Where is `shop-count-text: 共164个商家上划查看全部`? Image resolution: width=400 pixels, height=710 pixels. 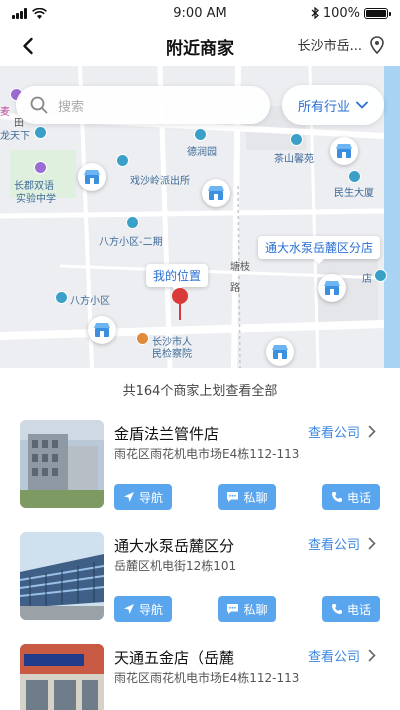 shop-count-text: 共164个商家上划查看全部 is located at coordinates (200, 391).